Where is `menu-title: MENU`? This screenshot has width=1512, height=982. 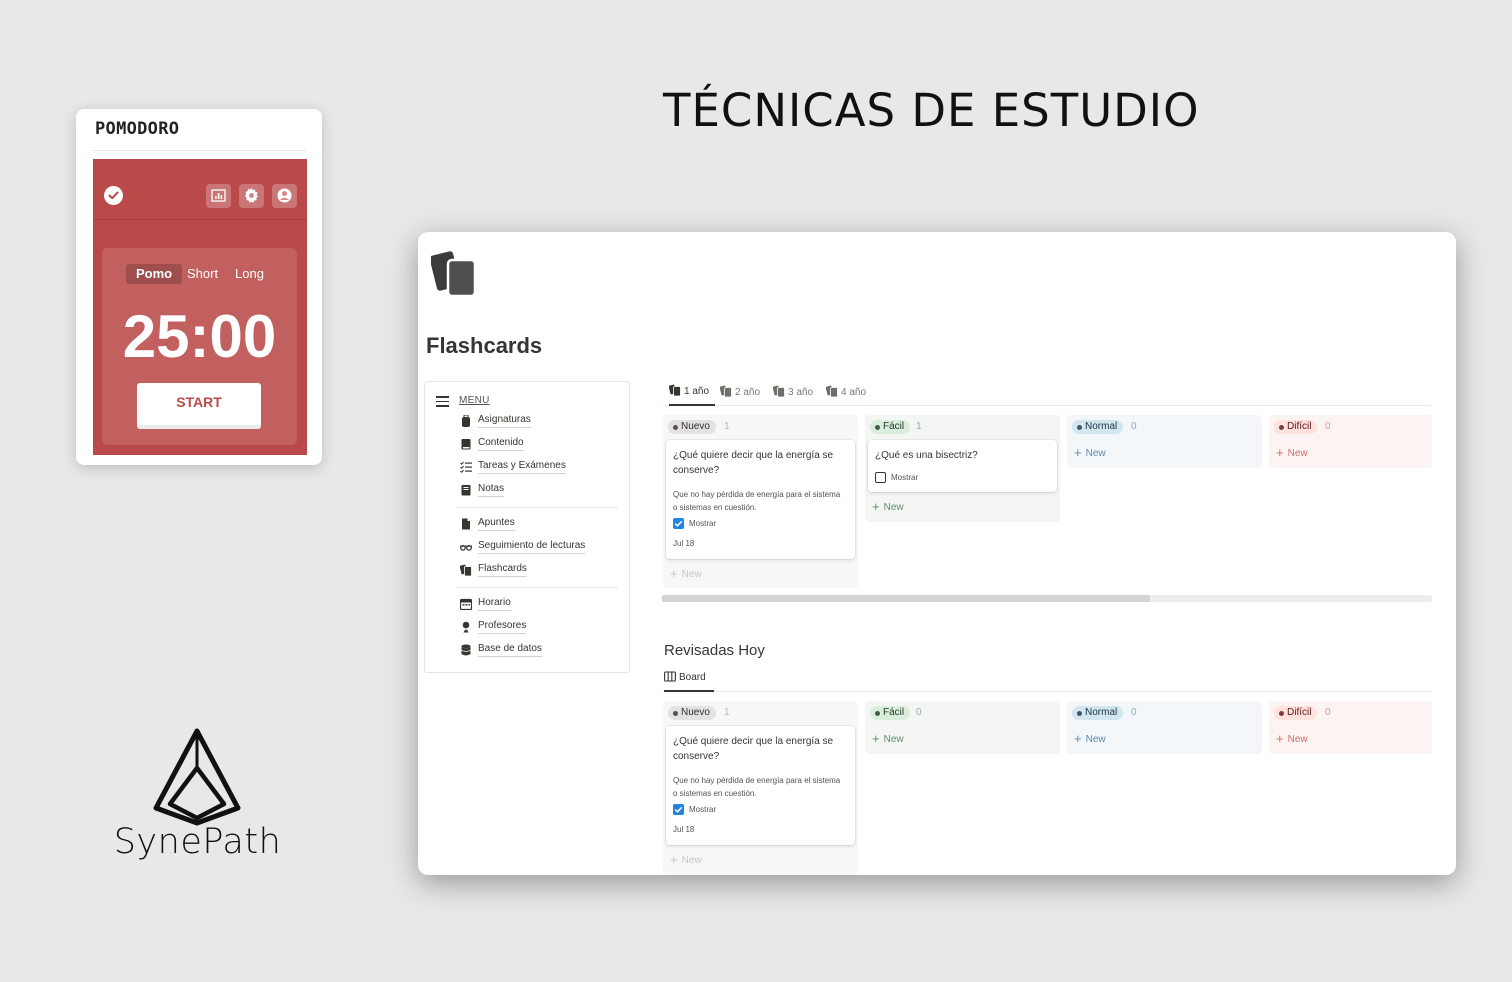 menu-title: MENU is located at coordinates (474, 400).